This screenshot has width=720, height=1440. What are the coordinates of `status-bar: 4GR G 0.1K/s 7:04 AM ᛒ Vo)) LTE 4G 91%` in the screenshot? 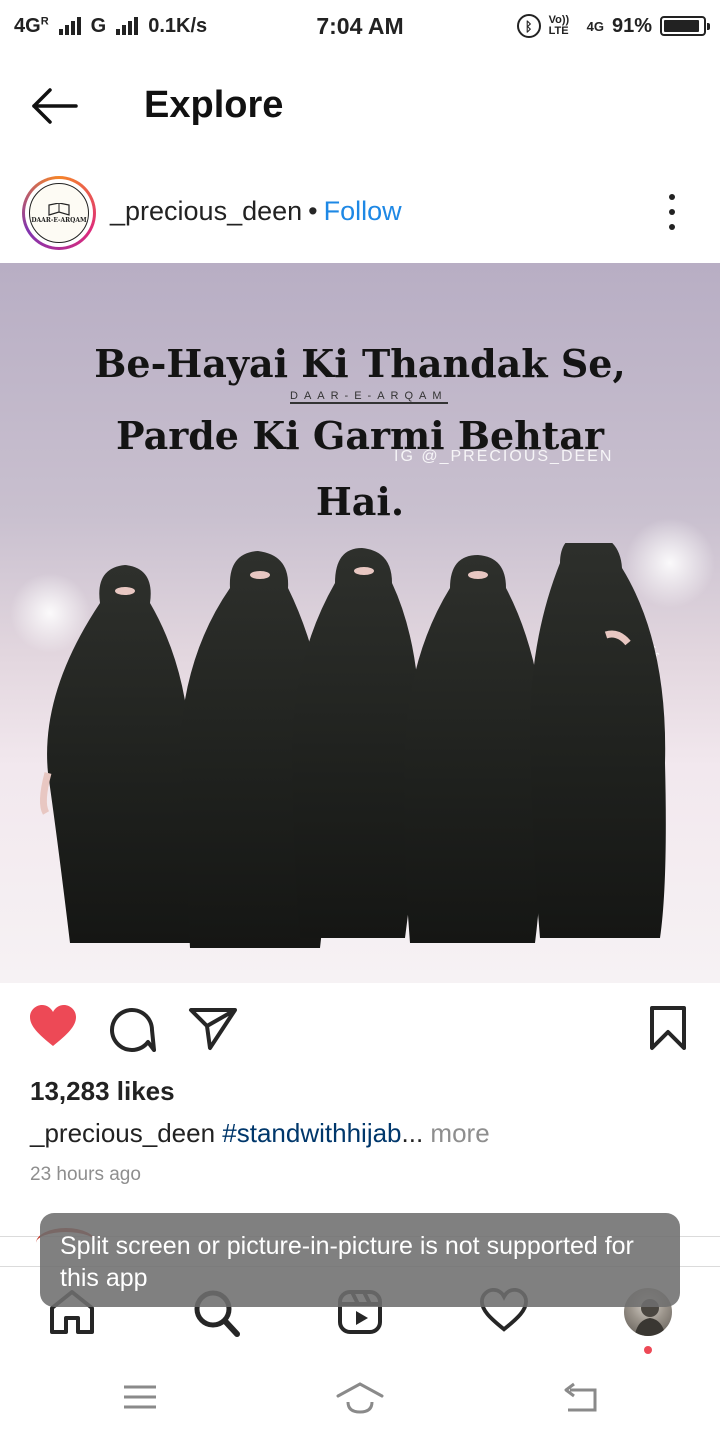 It's located at (360, 26).